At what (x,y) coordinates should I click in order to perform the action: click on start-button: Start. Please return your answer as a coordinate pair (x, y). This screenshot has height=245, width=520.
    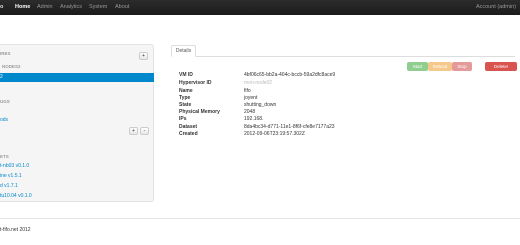
    Looking at the image, I should click on (417, 66).